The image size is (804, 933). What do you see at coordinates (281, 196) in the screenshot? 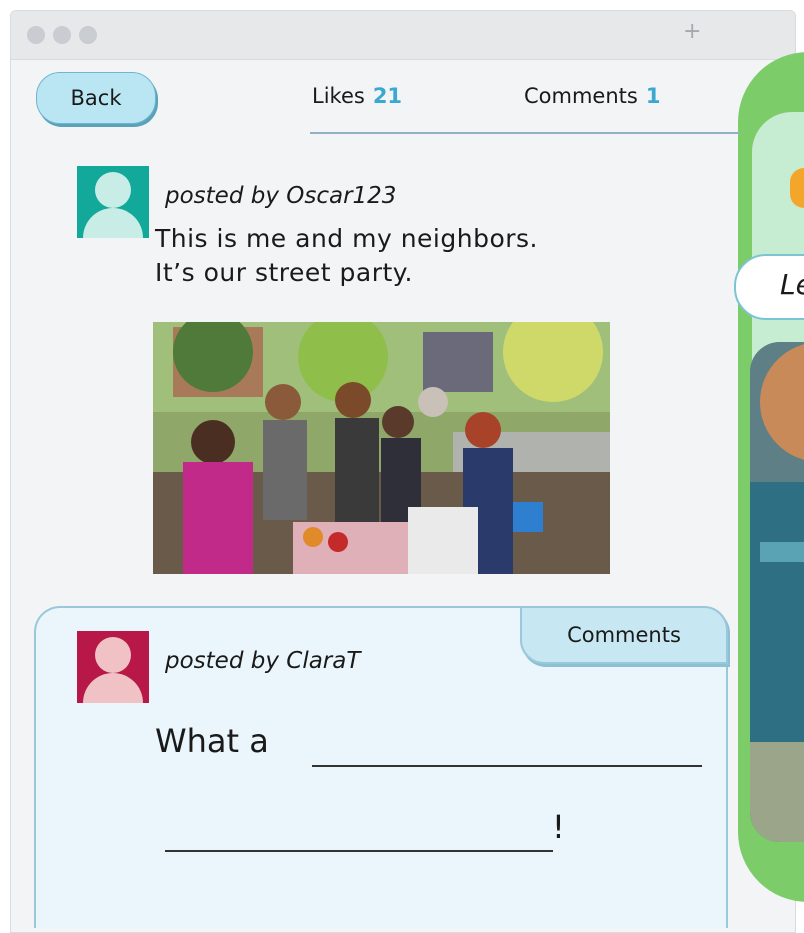
I see `post-author: posted by Oscar123` at bounding box center [281, 196].